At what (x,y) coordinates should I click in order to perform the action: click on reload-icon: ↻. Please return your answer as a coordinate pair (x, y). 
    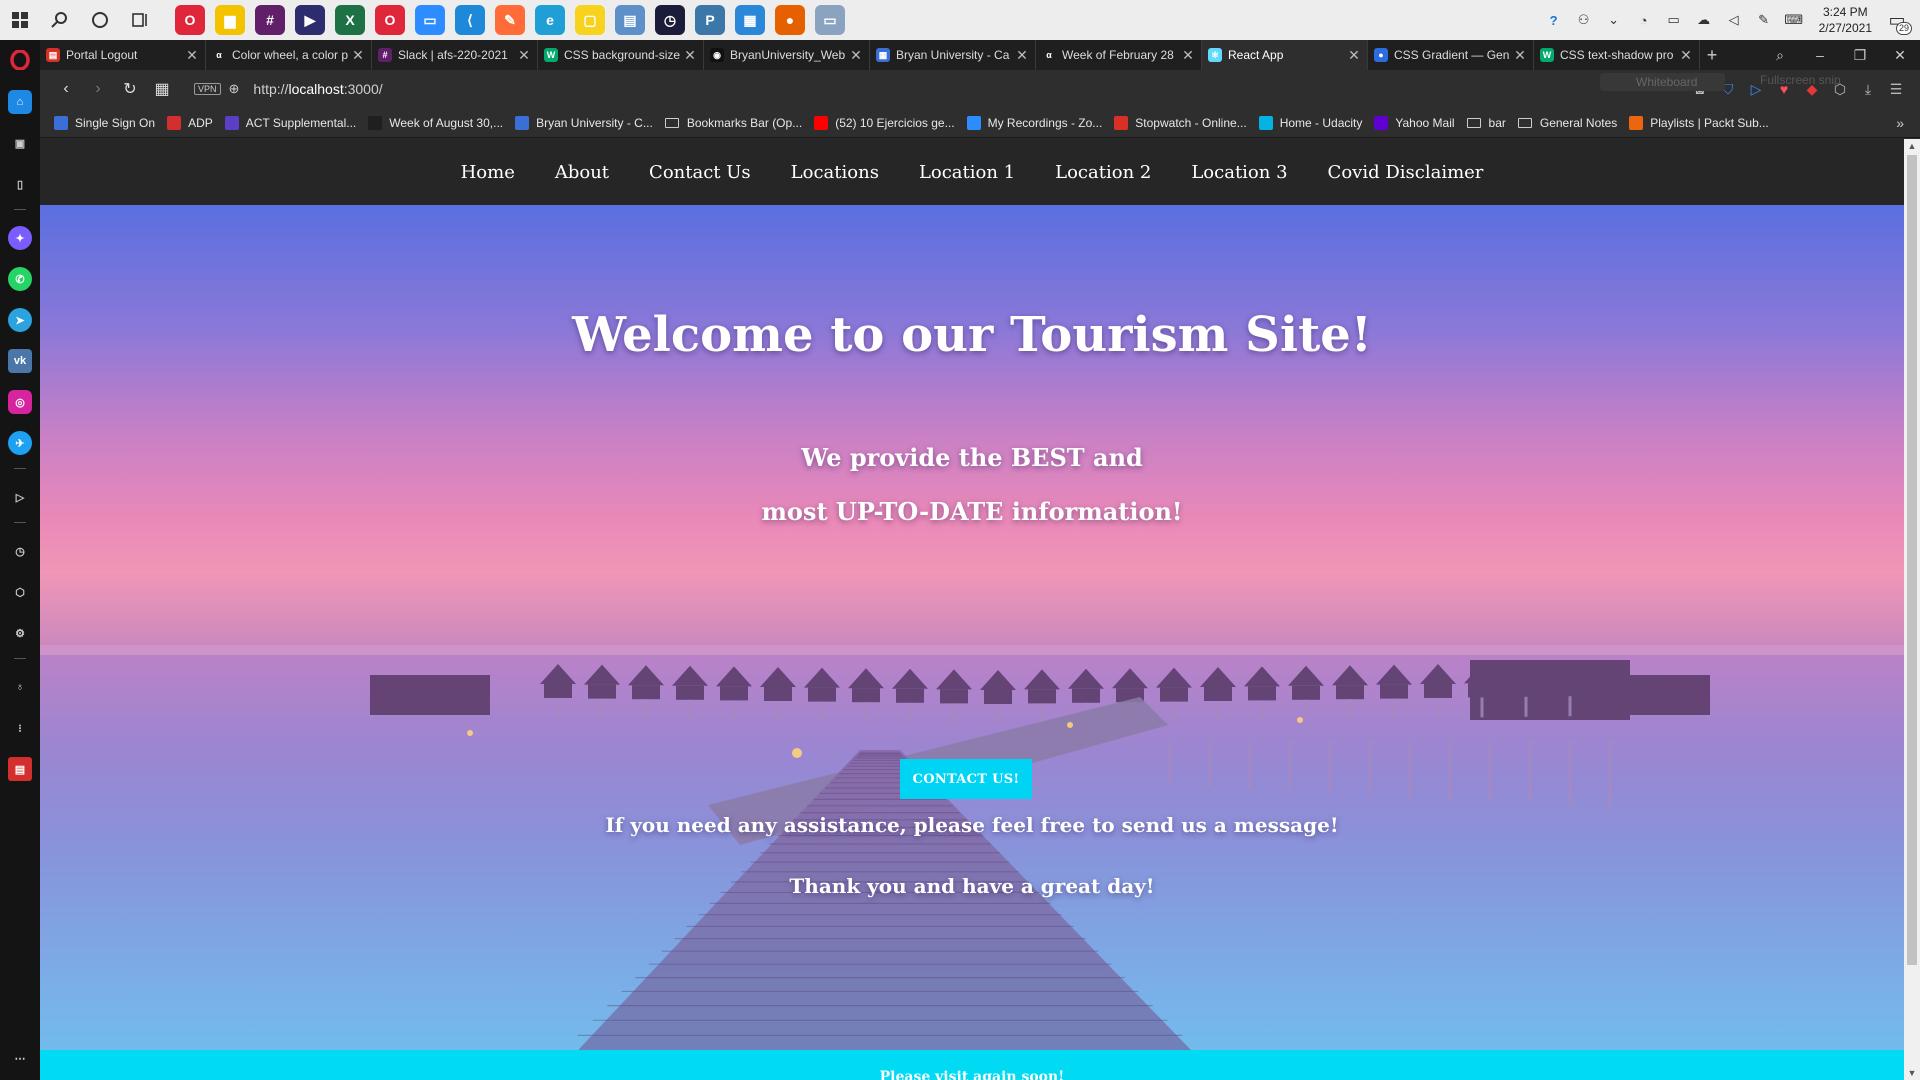
    Looking at the image, I should click on (130, 89).